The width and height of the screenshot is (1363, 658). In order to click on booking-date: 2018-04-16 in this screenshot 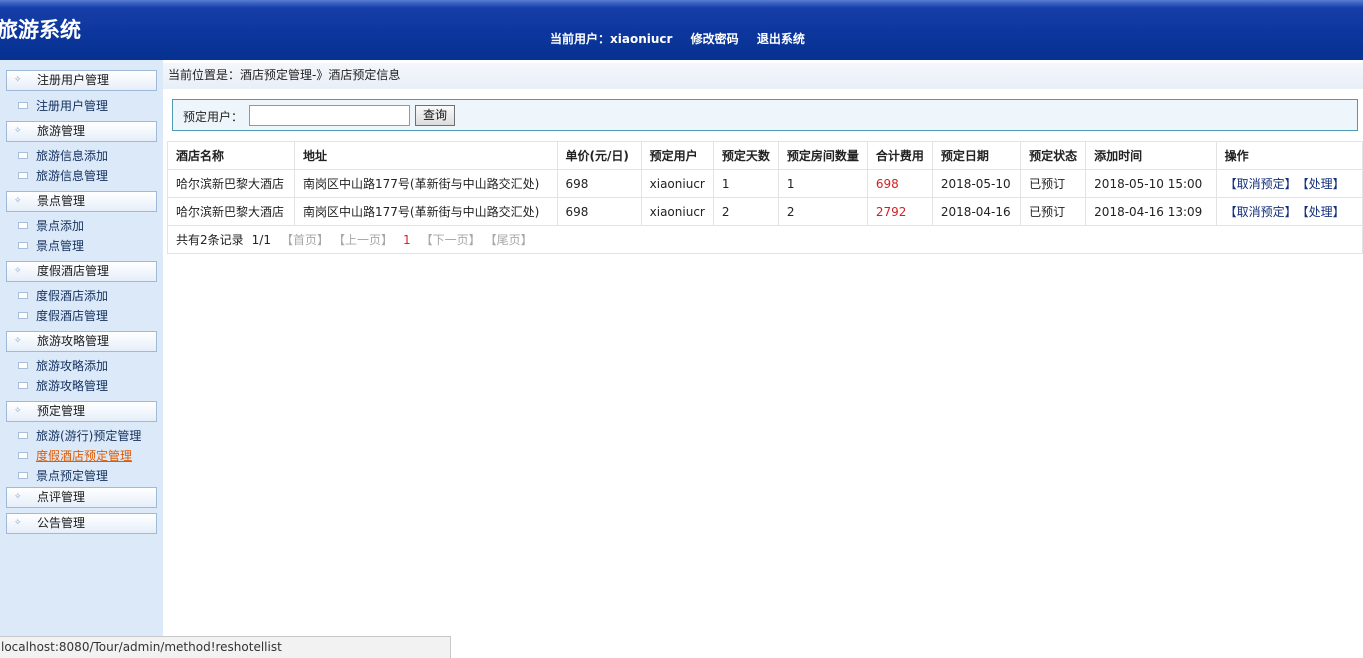, I will do `click(976, 211)`.